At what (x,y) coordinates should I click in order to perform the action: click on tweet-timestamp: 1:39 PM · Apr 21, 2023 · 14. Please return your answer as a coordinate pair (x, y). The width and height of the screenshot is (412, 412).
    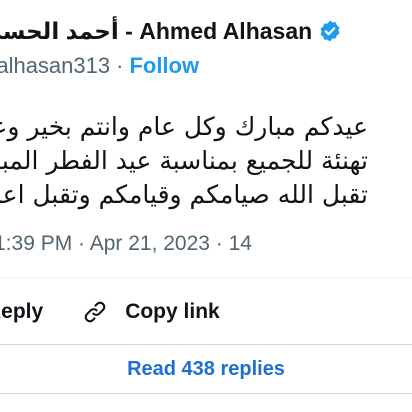
    Looking at the image, I should click on (126, 244).